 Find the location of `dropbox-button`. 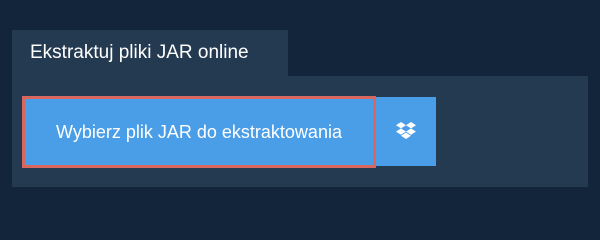

dropbox-button is located at coordinates (406, 131).